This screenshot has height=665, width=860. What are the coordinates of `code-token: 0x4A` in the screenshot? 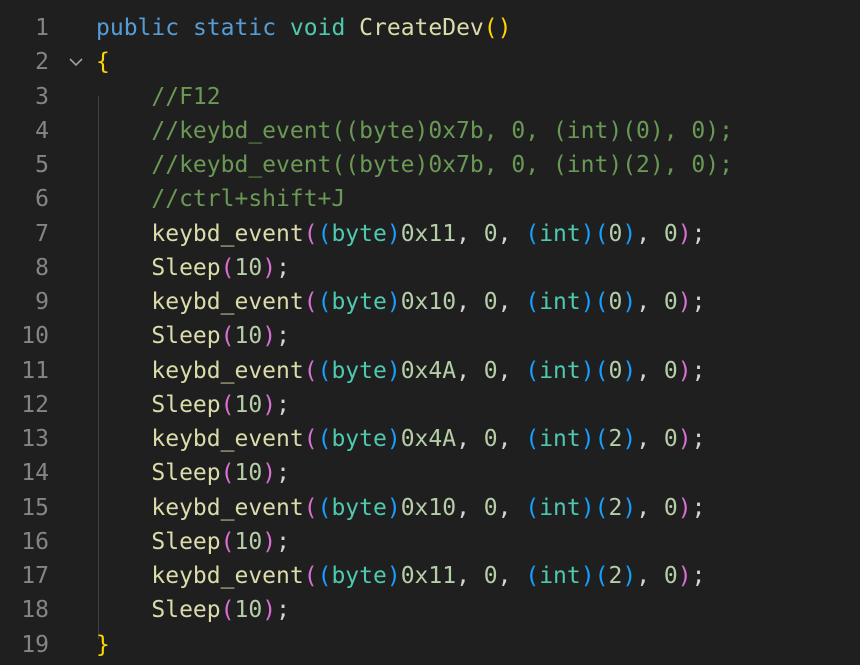 It's located at (428, 370).